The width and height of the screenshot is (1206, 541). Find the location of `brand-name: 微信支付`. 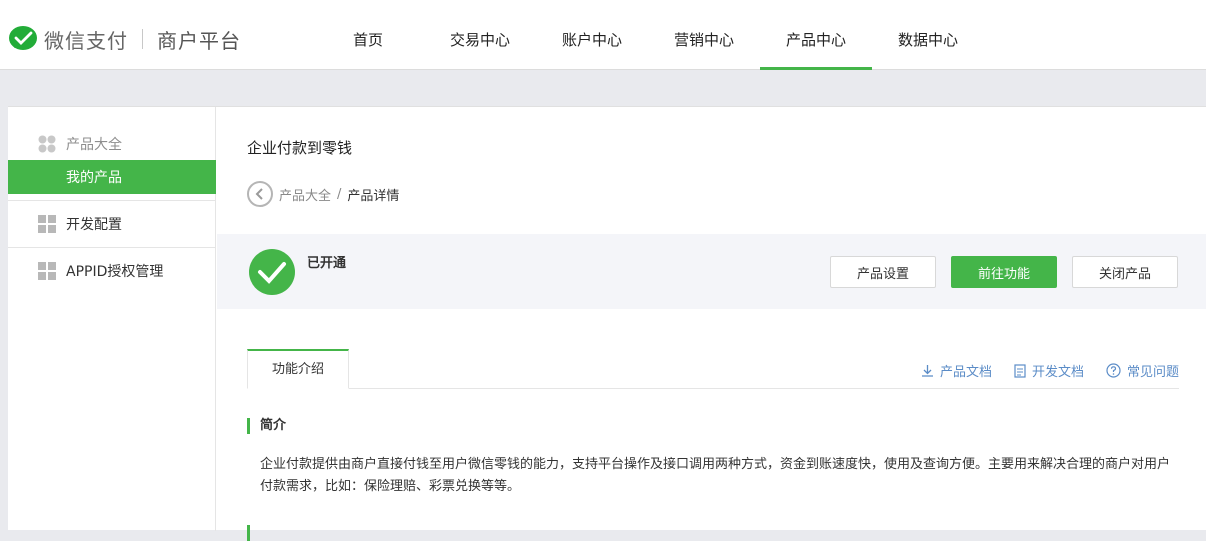

brand-name: 微信支付 is located at coordinates (86, 40).